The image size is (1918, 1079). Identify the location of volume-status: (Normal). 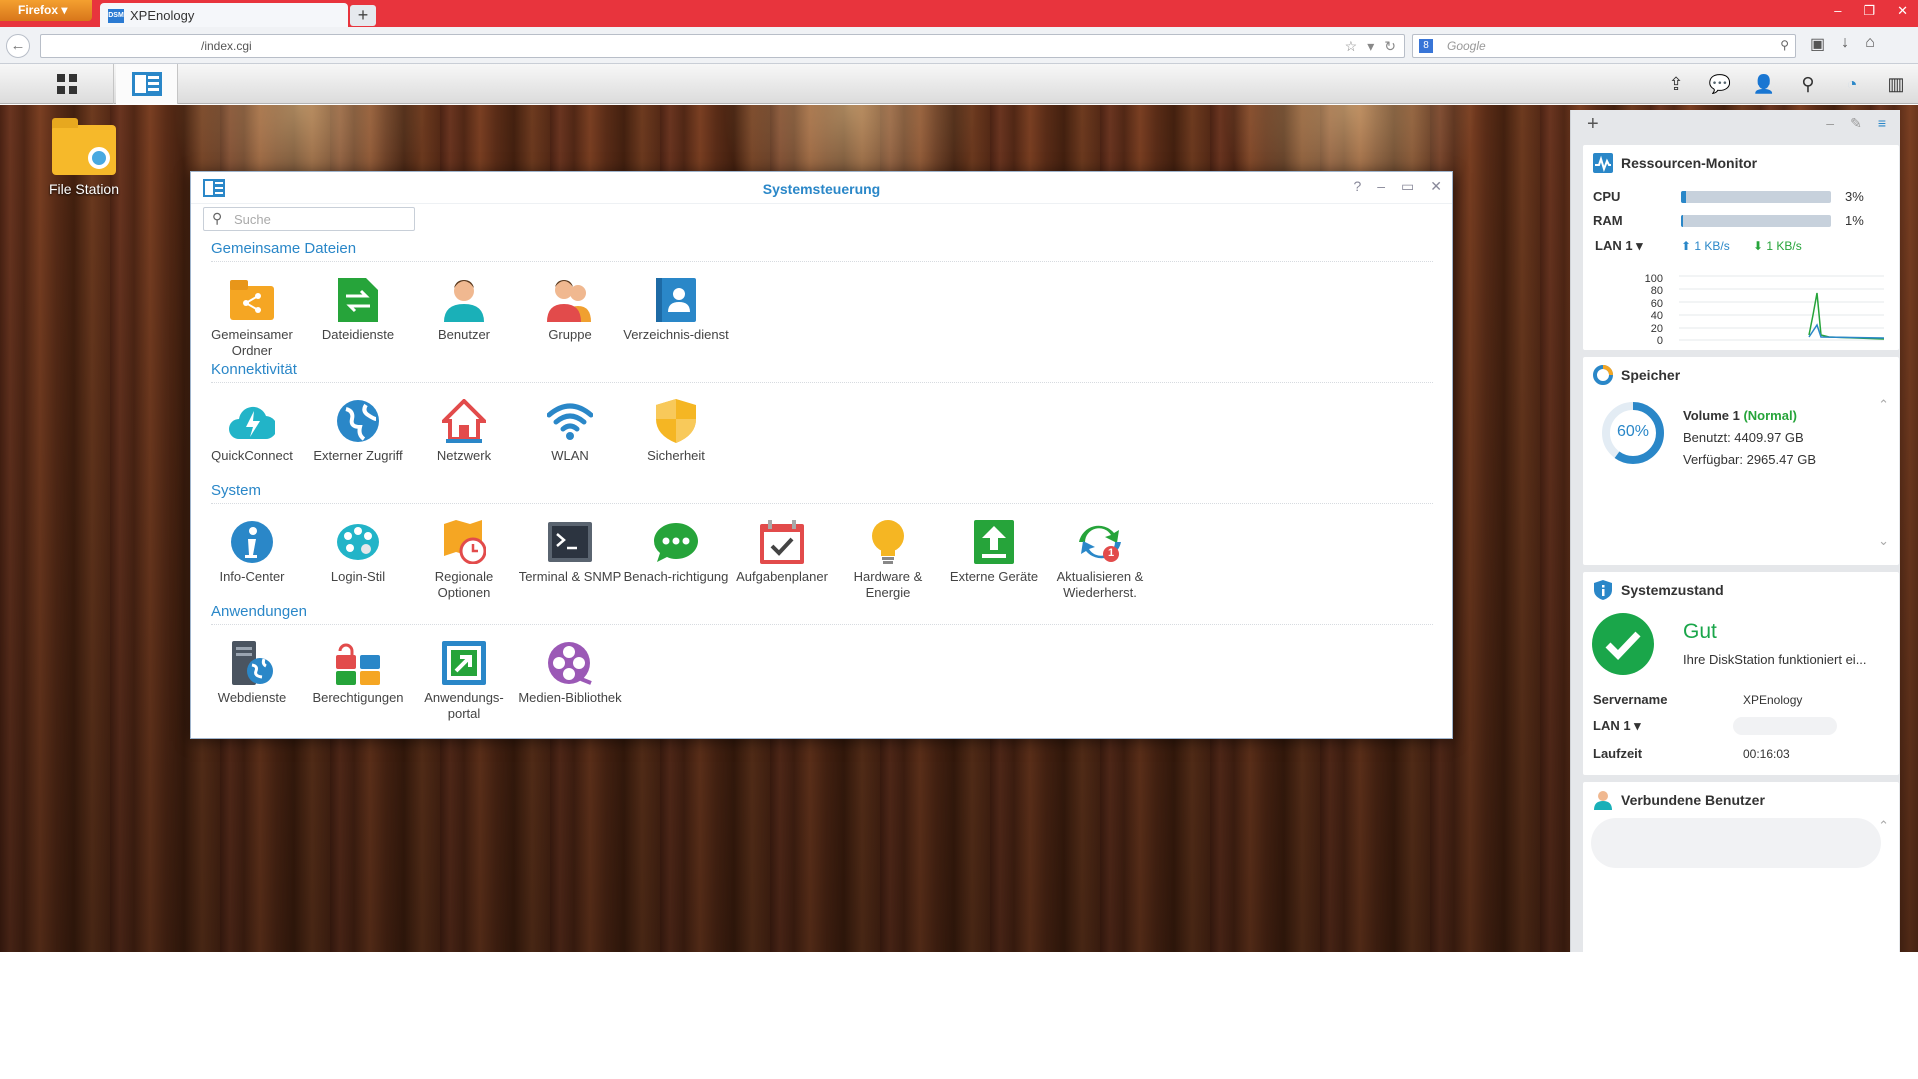
(1770, 415).